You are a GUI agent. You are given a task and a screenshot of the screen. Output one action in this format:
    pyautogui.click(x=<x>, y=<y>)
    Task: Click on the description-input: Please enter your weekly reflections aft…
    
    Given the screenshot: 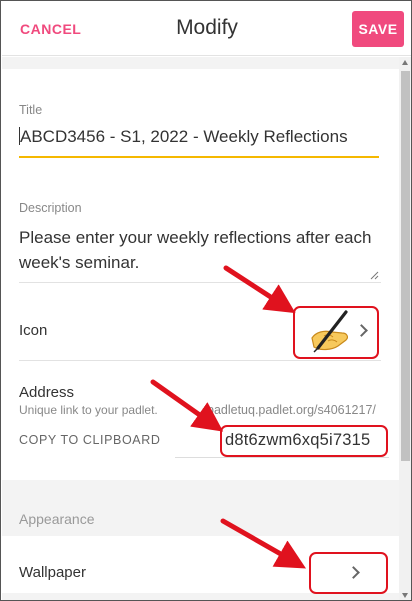 What is the action you would take?
    pyautogui.click(x=199, y=250)
    